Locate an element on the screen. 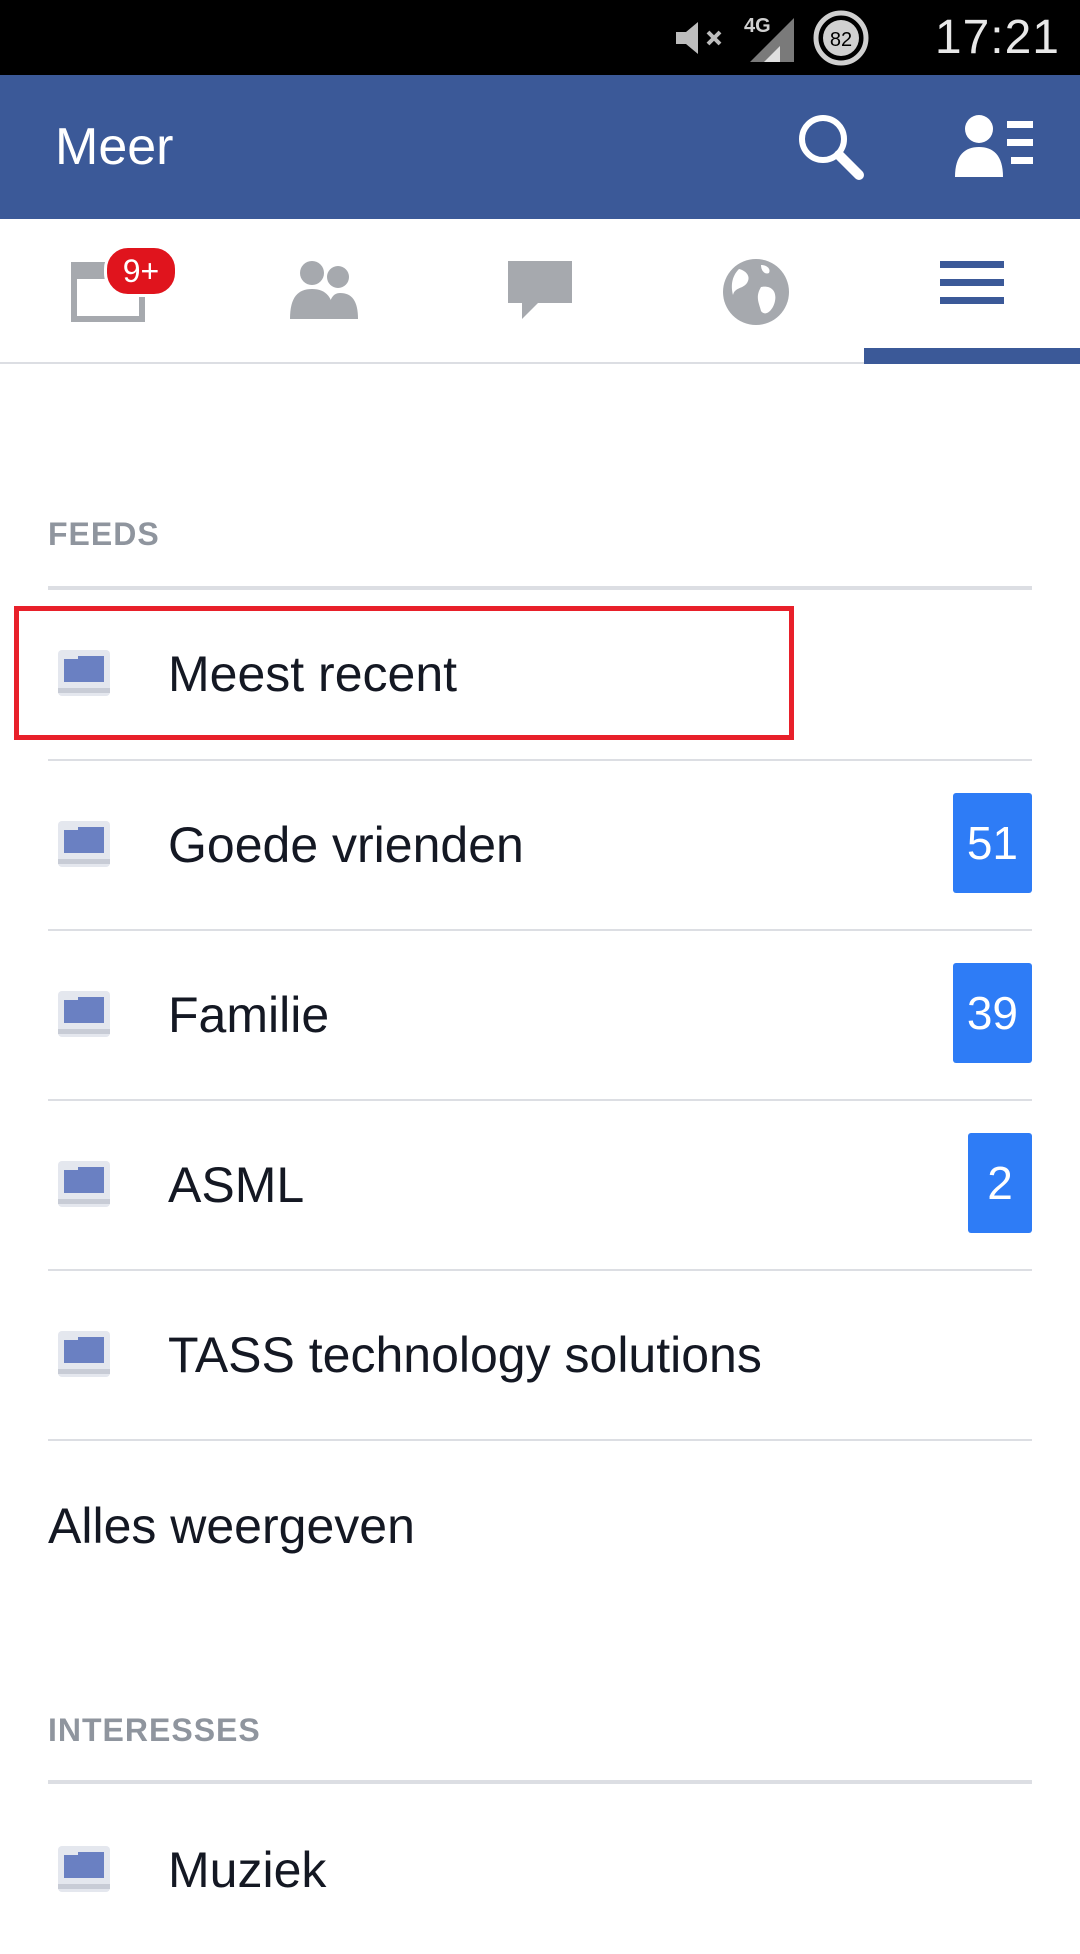 The image size is (1080, 1954). status-bar: 4G 82 17:21 is located at coordinates (540, 37).